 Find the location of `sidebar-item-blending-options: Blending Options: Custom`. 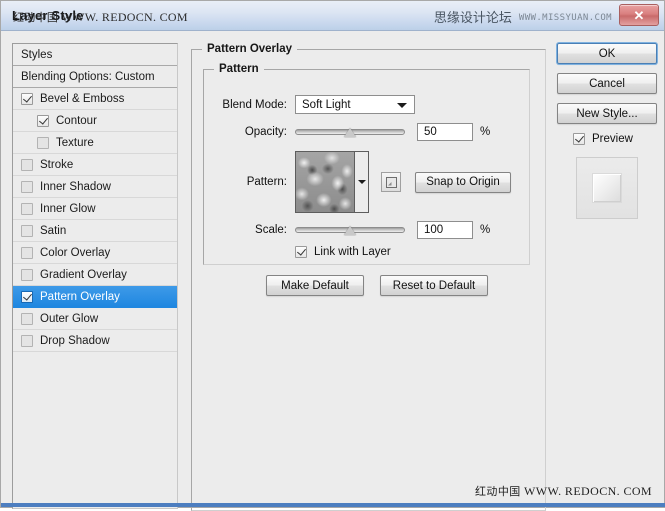

sidebar-item-blending-options: Blending Options: Custom is located at coordinates (95, 77).